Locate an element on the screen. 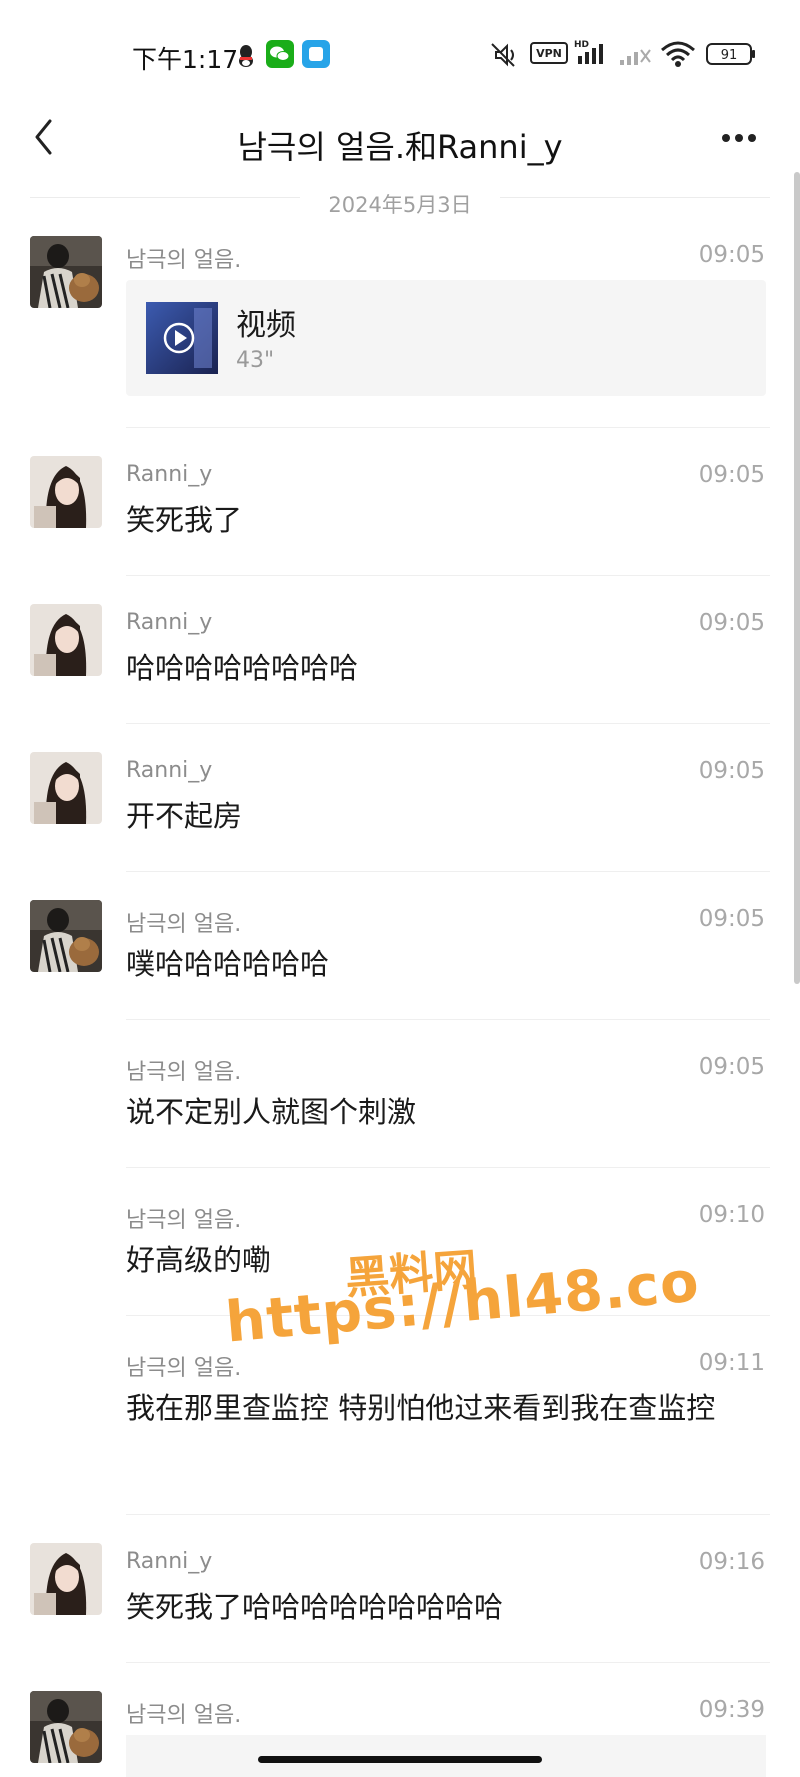 This screenshot has height=1777, width=800. message-item: 남극의 얼음. 09:05 说不定别人就图个刺激 is located at coordinates (400, 1106).